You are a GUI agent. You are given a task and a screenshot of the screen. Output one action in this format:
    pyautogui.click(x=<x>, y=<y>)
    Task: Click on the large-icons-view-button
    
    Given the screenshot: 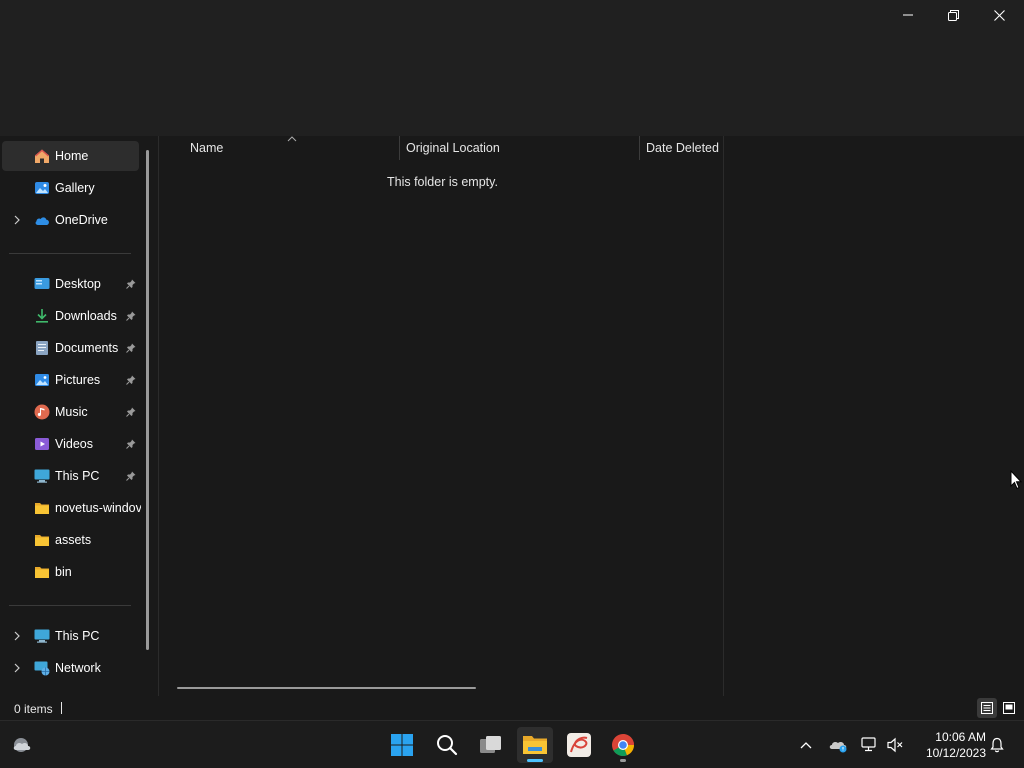 What is the action you would take?
    pyautogui.click(x=1009, y=708)
    